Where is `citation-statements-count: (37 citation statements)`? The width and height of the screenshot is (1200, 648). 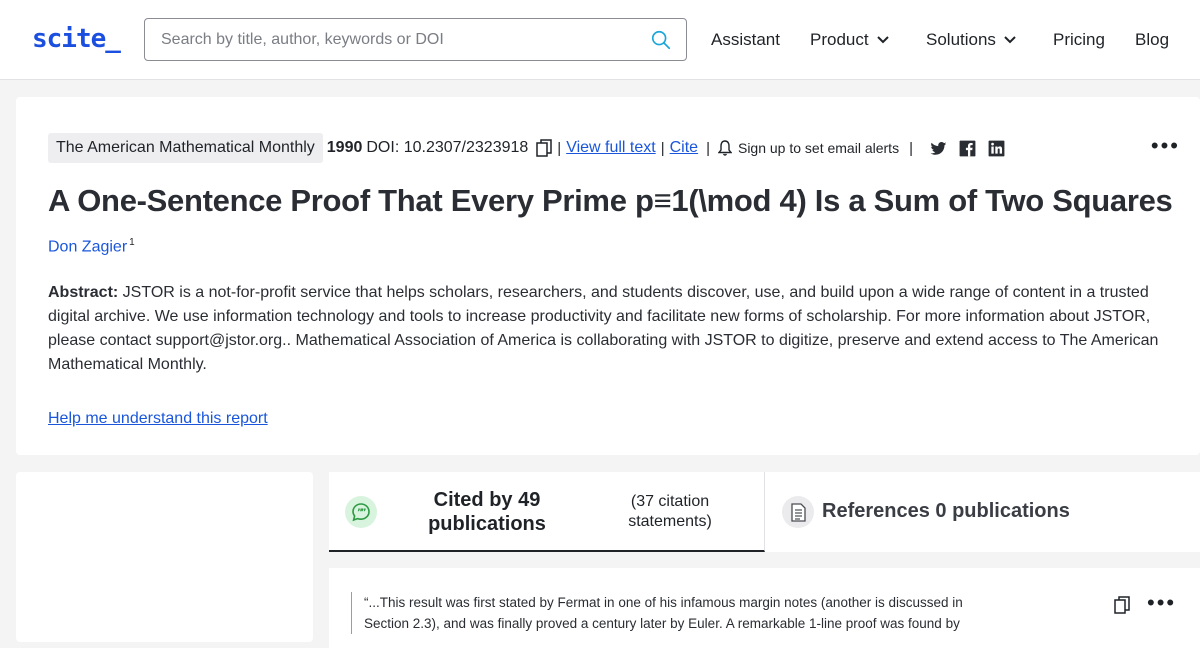 citation-statements-count: (37 citation statements) is located at coordinates (670, 511).